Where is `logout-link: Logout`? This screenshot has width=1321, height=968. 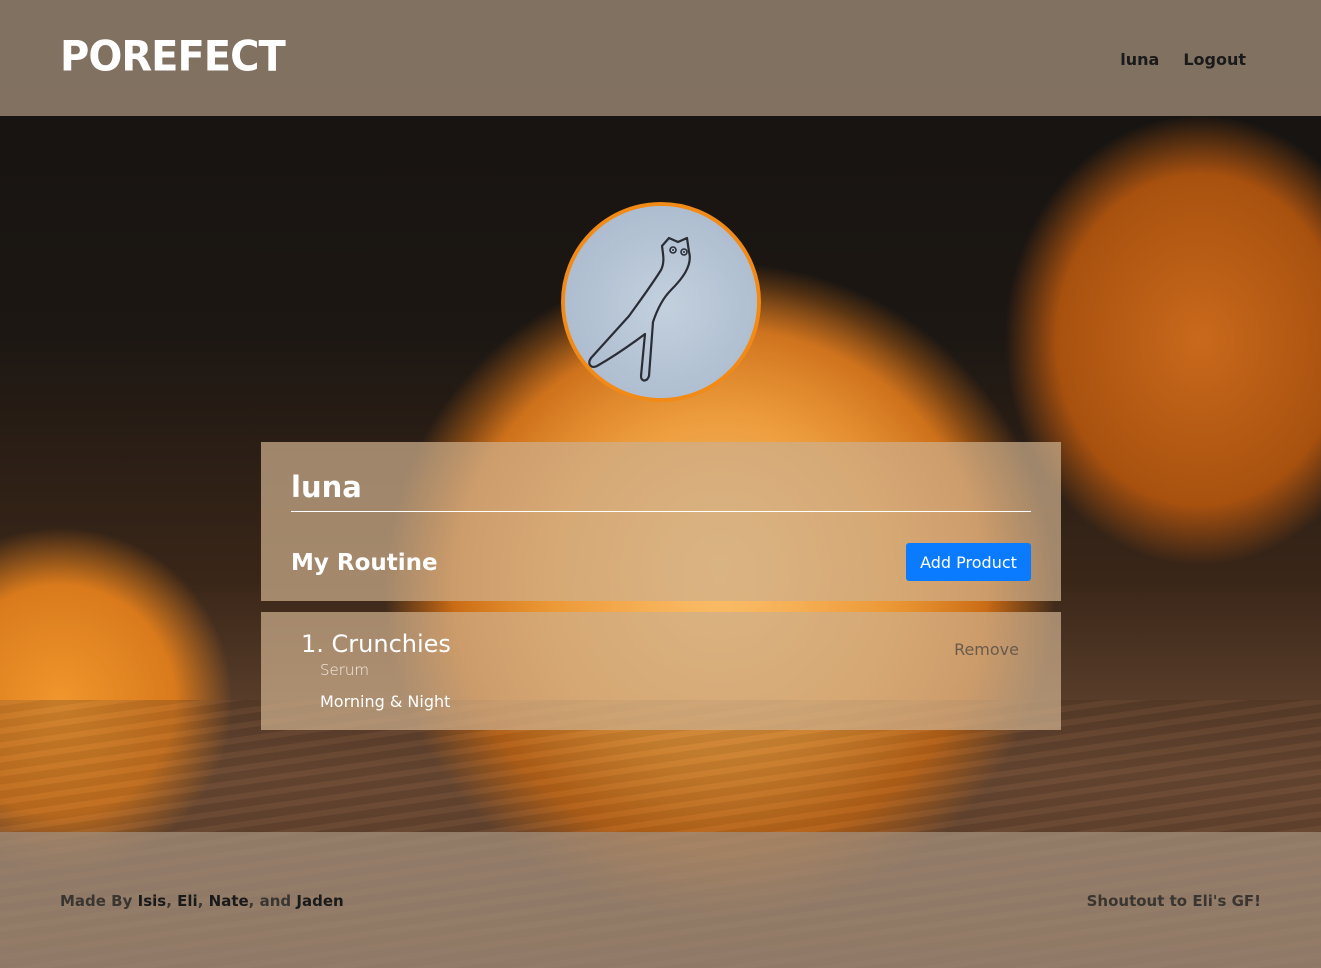
logout-link: Logout is located at coordinates (1214, 59).